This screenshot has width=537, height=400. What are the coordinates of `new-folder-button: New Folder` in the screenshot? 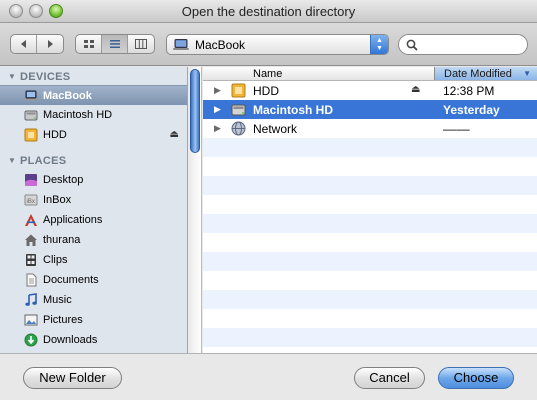 It's located at (72, 378).